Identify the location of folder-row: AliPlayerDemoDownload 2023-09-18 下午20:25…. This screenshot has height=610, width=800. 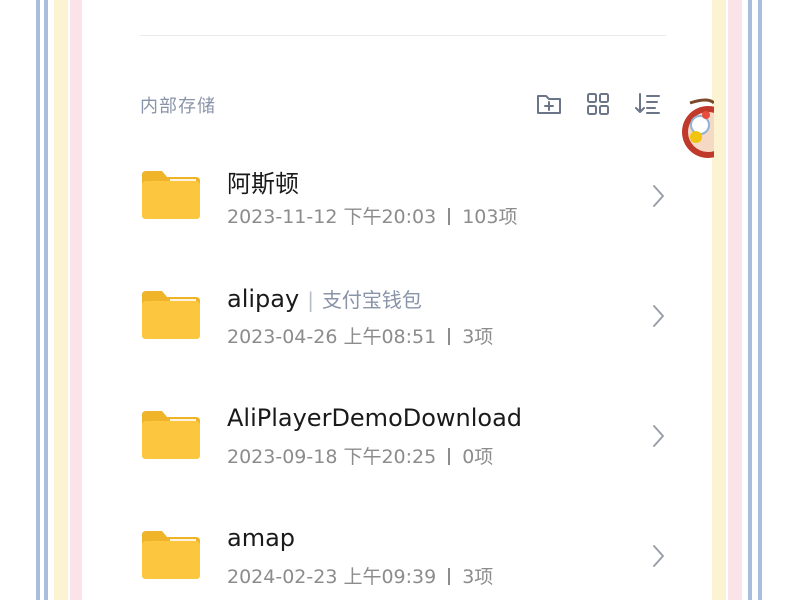
(402, 435).